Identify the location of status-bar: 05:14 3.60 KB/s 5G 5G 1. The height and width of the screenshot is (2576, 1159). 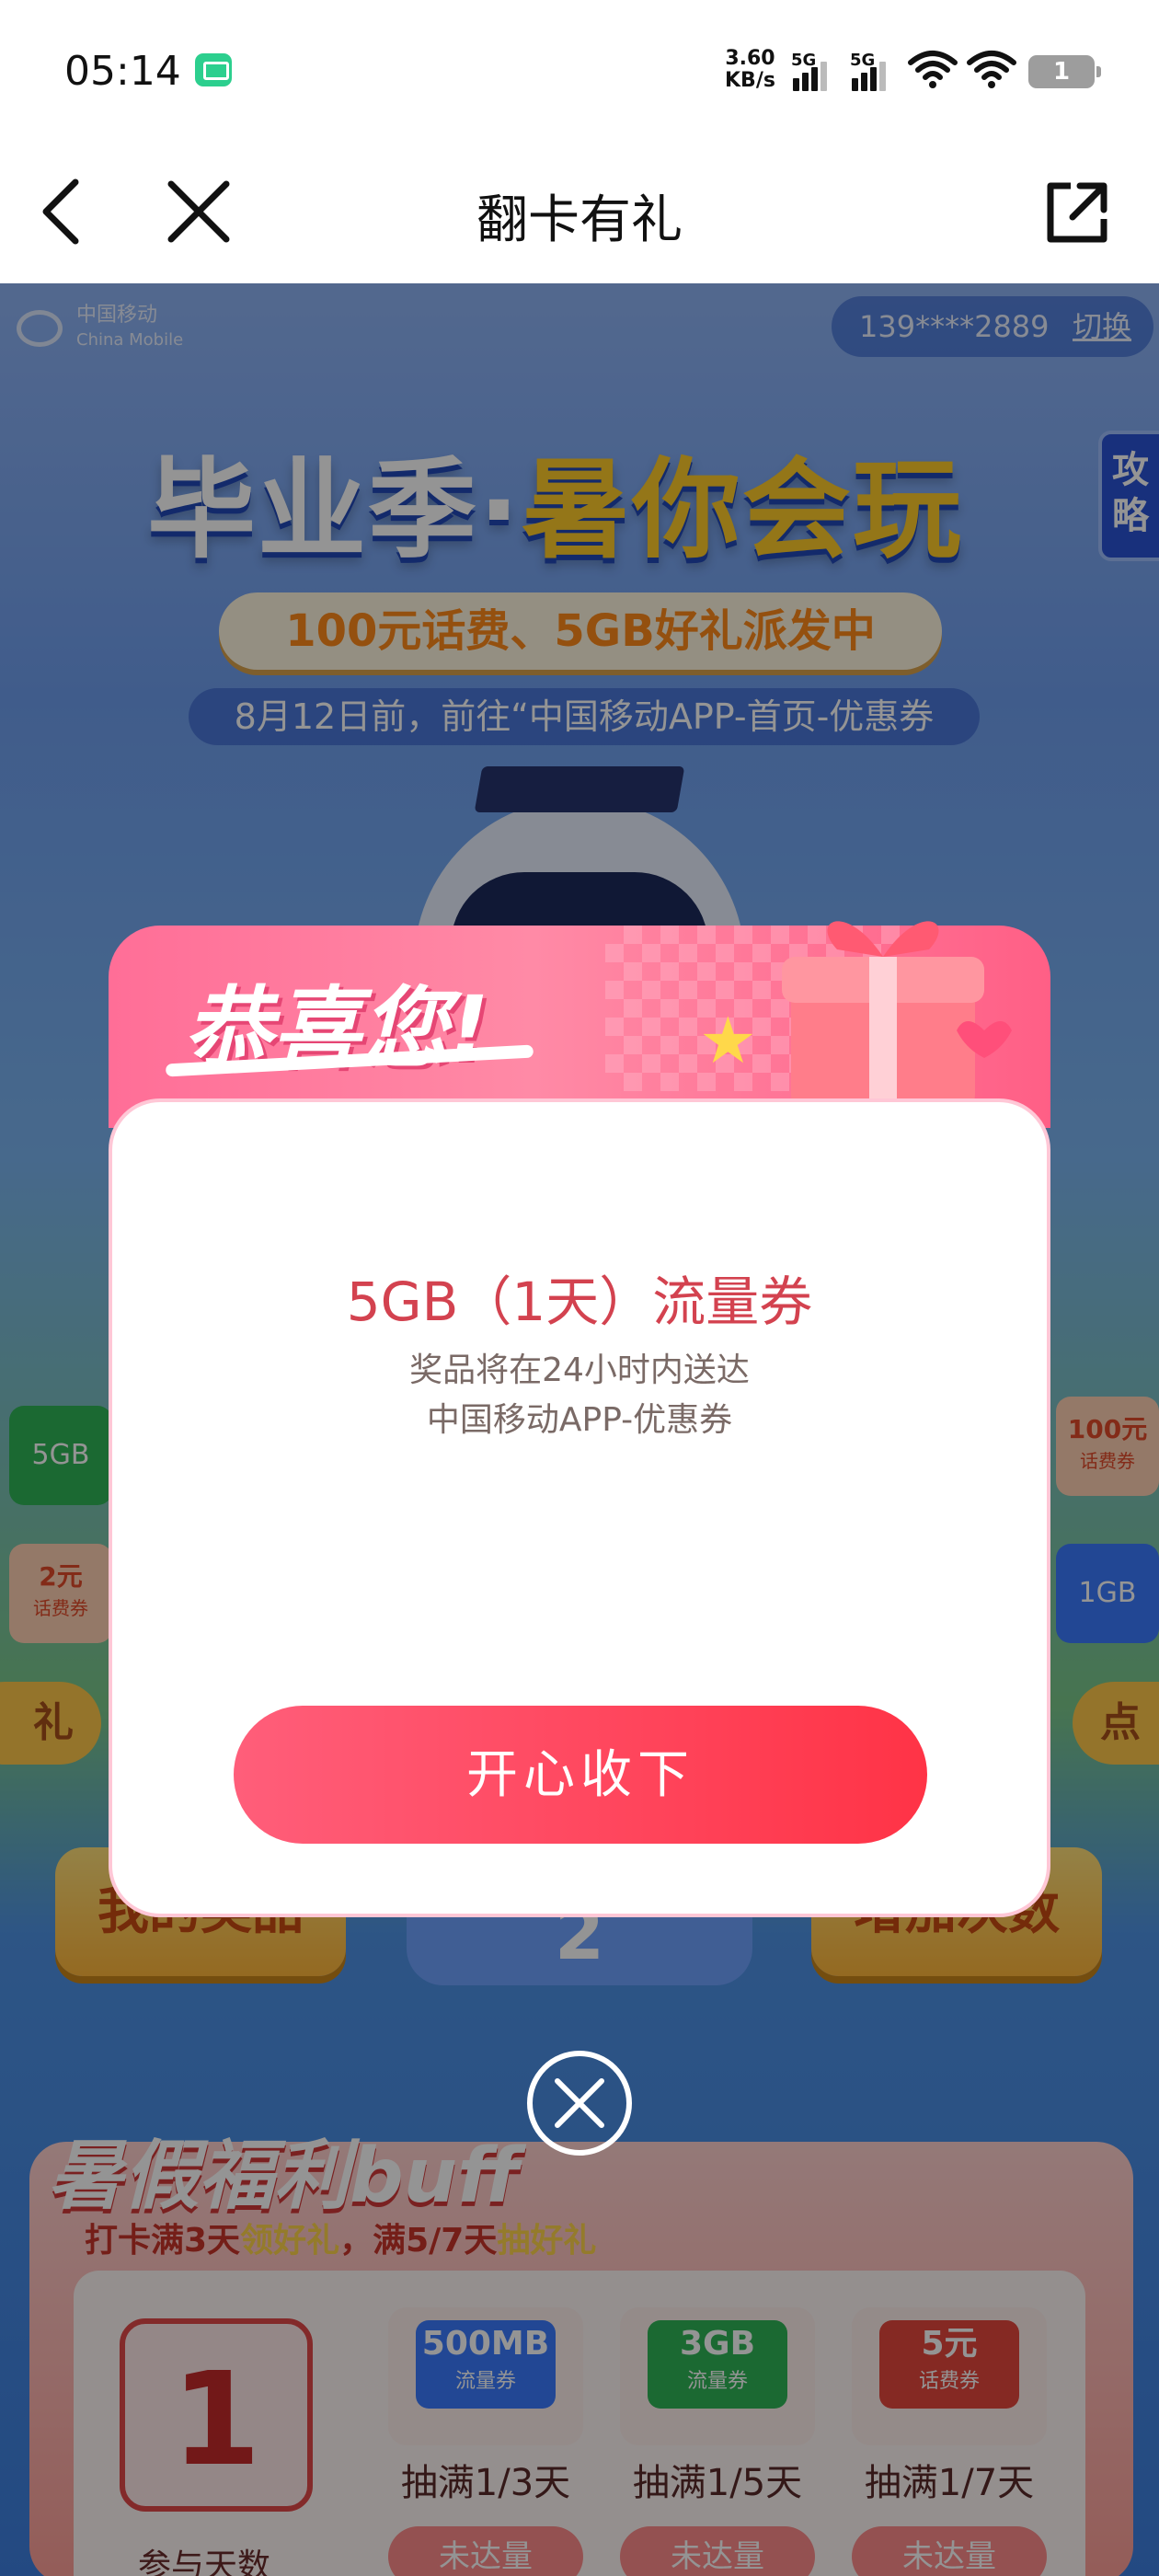
(579, 69).